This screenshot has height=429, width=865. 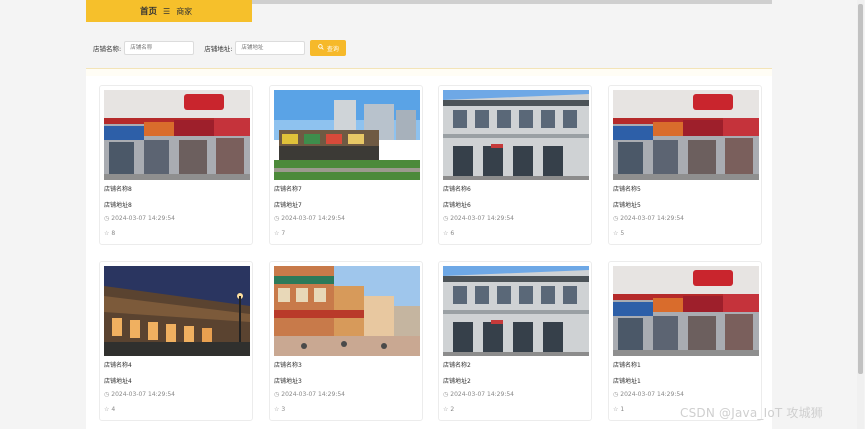 What do you see at coordinates (627, 381) in the screenshot?
I see `shop-address: 店铺地址1` at bounding box center [627, 381].